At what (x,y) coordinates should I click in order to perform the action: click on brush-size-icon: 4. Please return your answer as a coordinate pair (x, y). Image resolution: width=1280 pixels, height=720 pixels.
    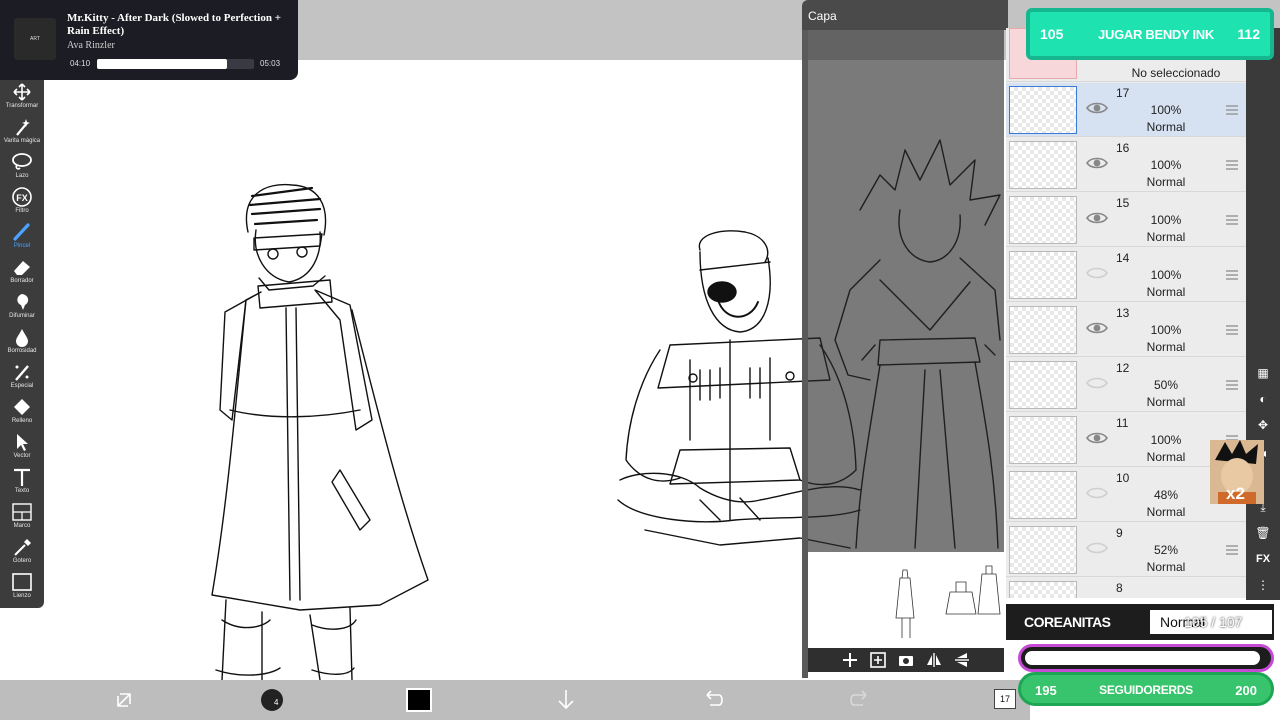
    Looking at the image, I should click on (272, 700).